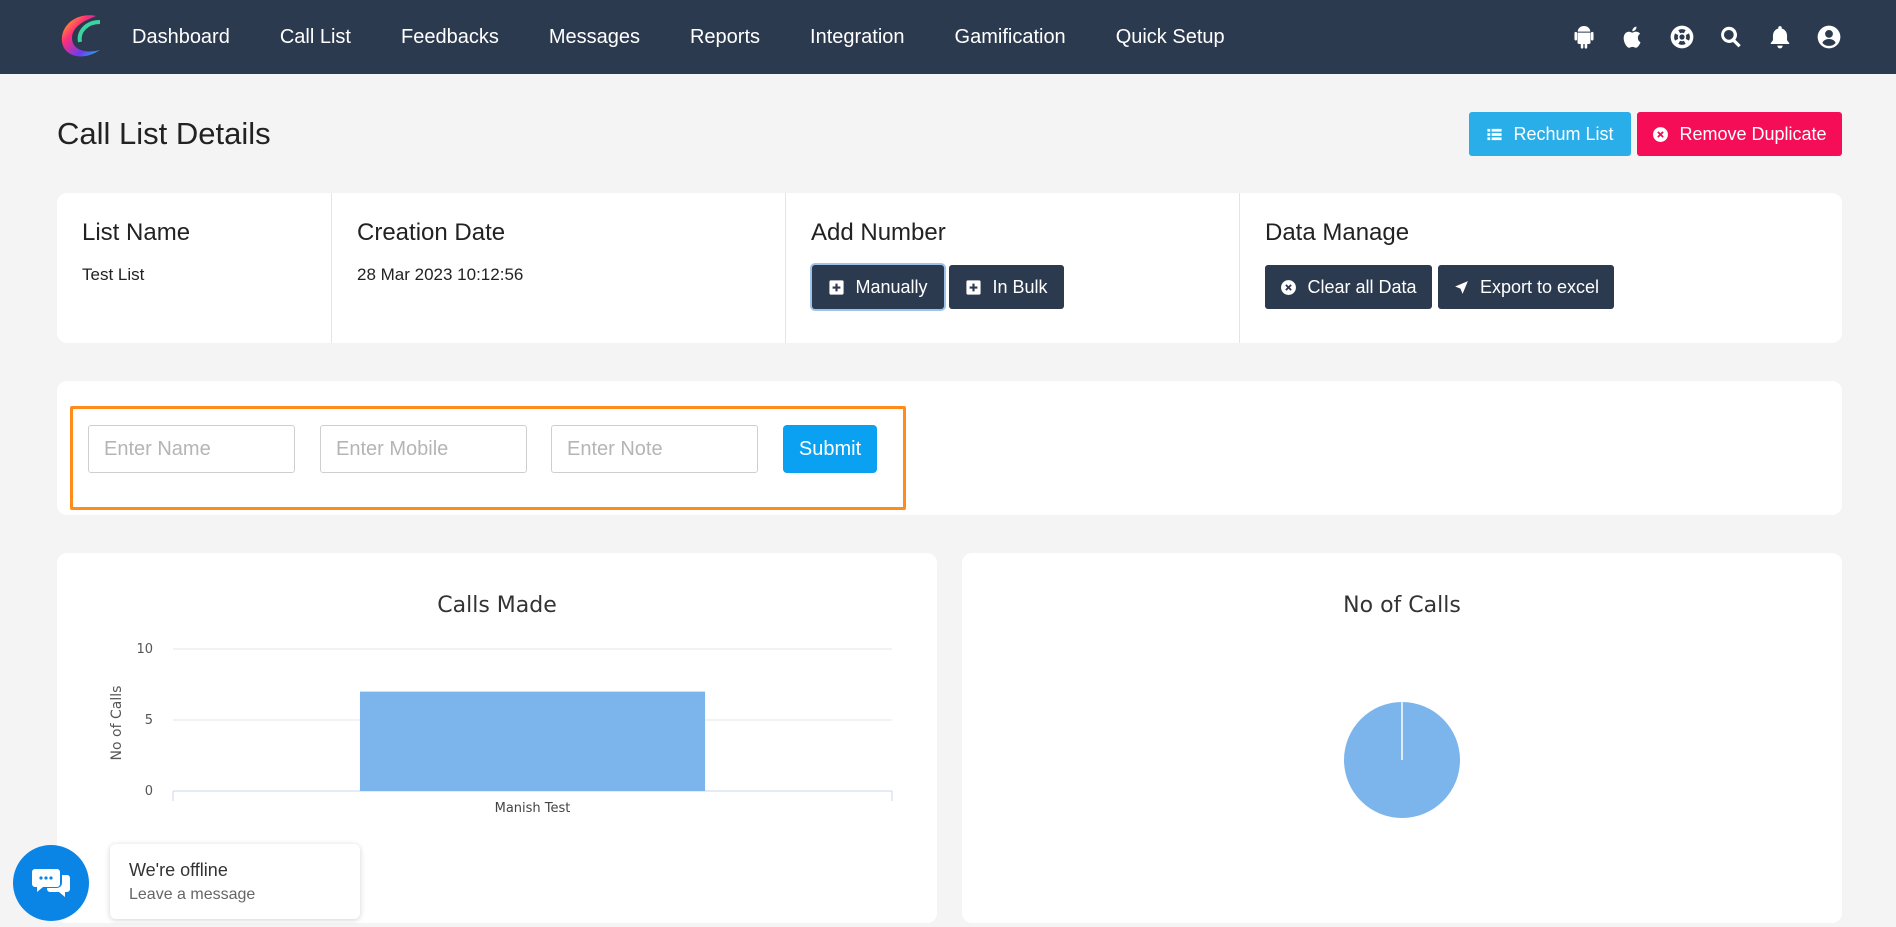 The width and height of the screenshot is (1896, 927). I want to click on y-tick-label: 10, so click(144, 649).